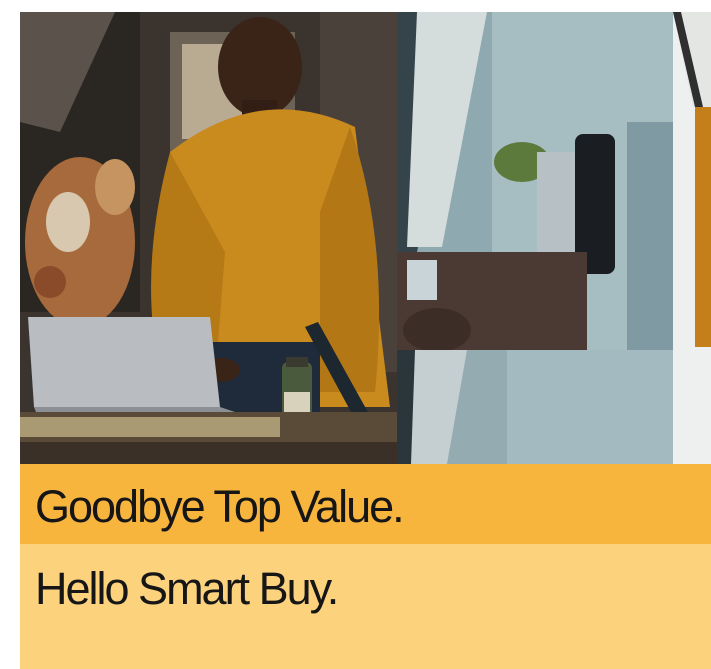 Image resolution: width=711 pixels, height=669 pixels. I want to click on monitor-detail-image, so click(535, 407).